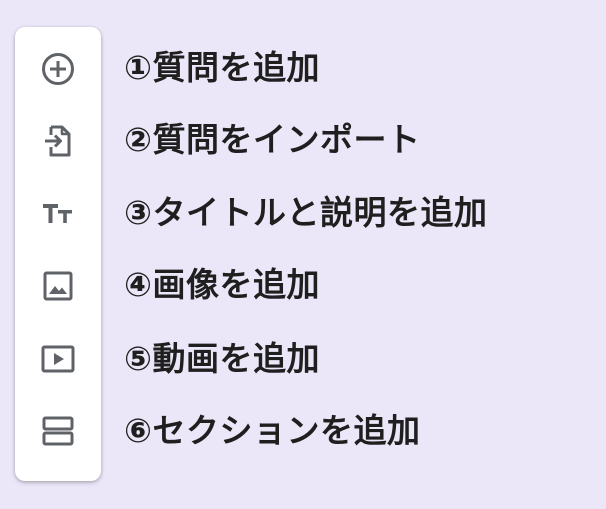 This screenshot has width=606, height=509. I want to click on add-circle-icon, so click(58, 69).